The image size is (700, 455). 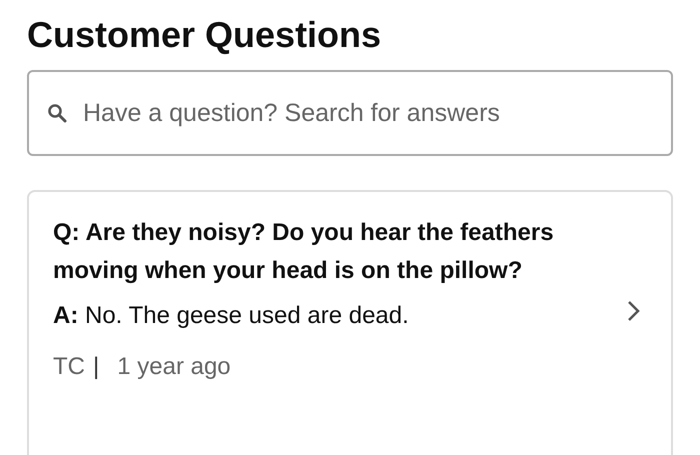 What do you see at coordinates (204, 35) in the screenshot?
I see `section-title: Customer Questions` at bounding box center [204, 35].